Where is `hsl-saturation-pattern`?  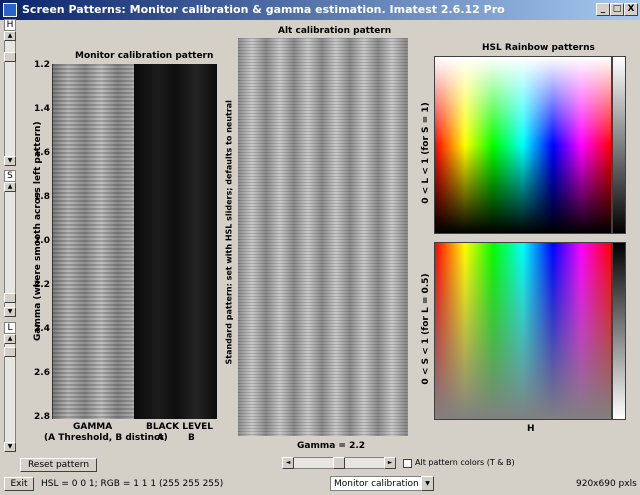 hsl-saturation-pattern is located at coordinates (523, 331).